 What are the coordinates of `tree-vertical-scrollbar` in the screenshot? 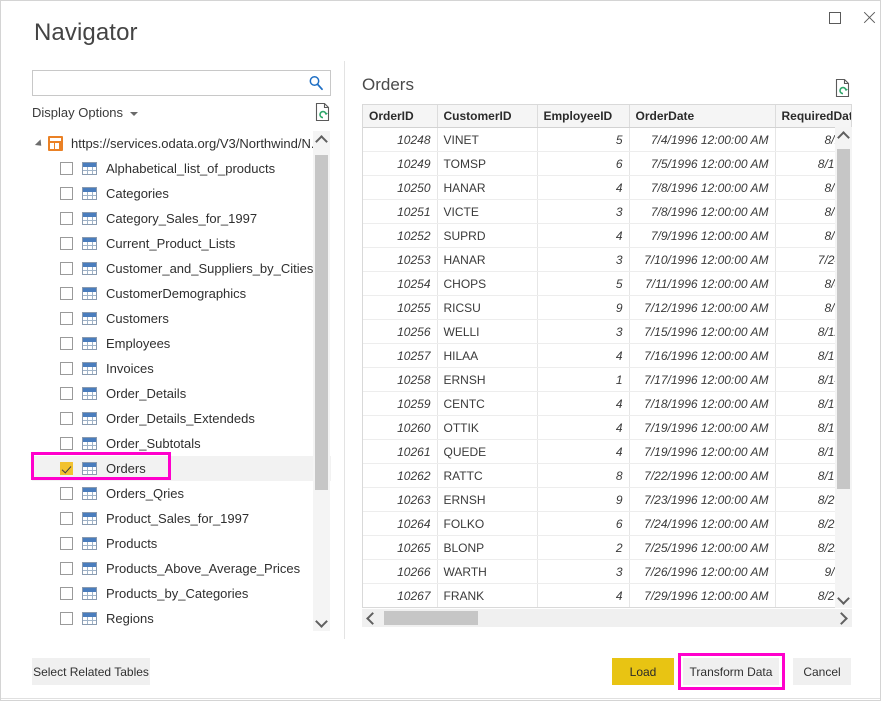 It's located at (321, 381).